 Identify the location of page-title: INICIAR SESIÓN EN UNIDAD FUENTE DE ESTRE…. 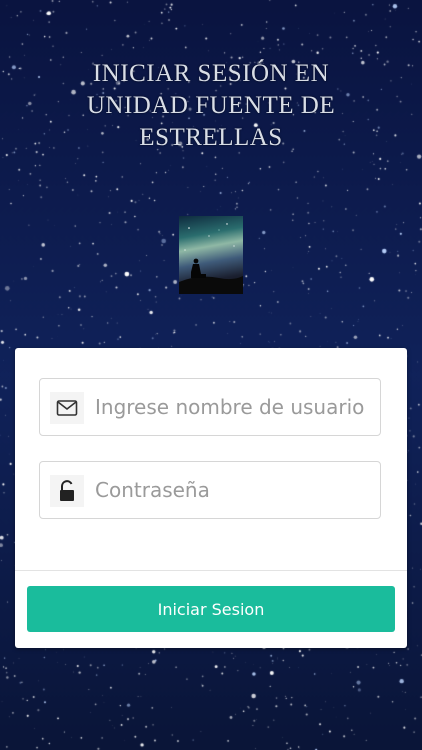
(211, 106).